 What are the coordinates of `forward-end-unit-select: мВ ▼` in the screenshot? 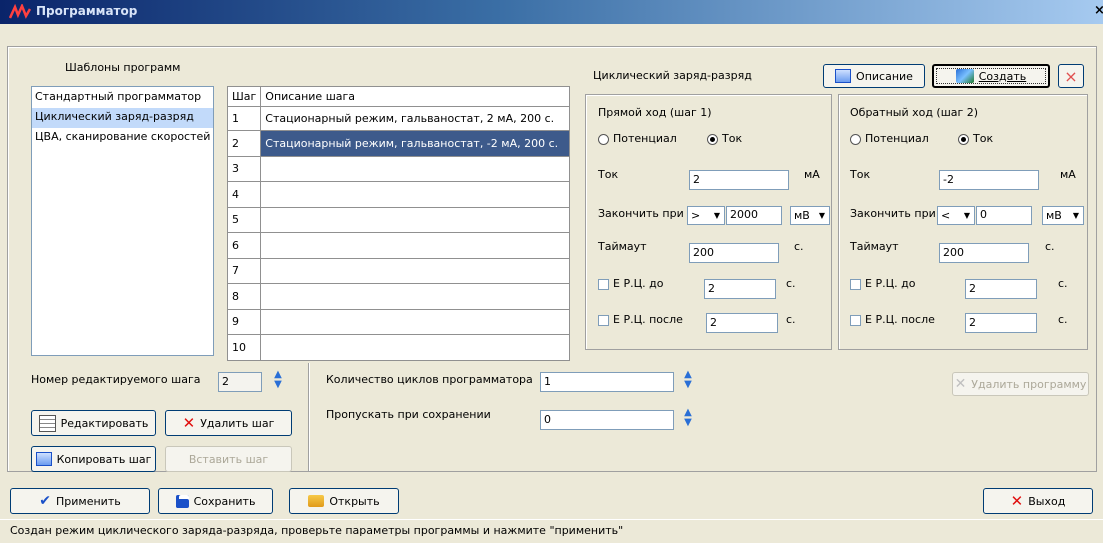 It's located at (810, 215).